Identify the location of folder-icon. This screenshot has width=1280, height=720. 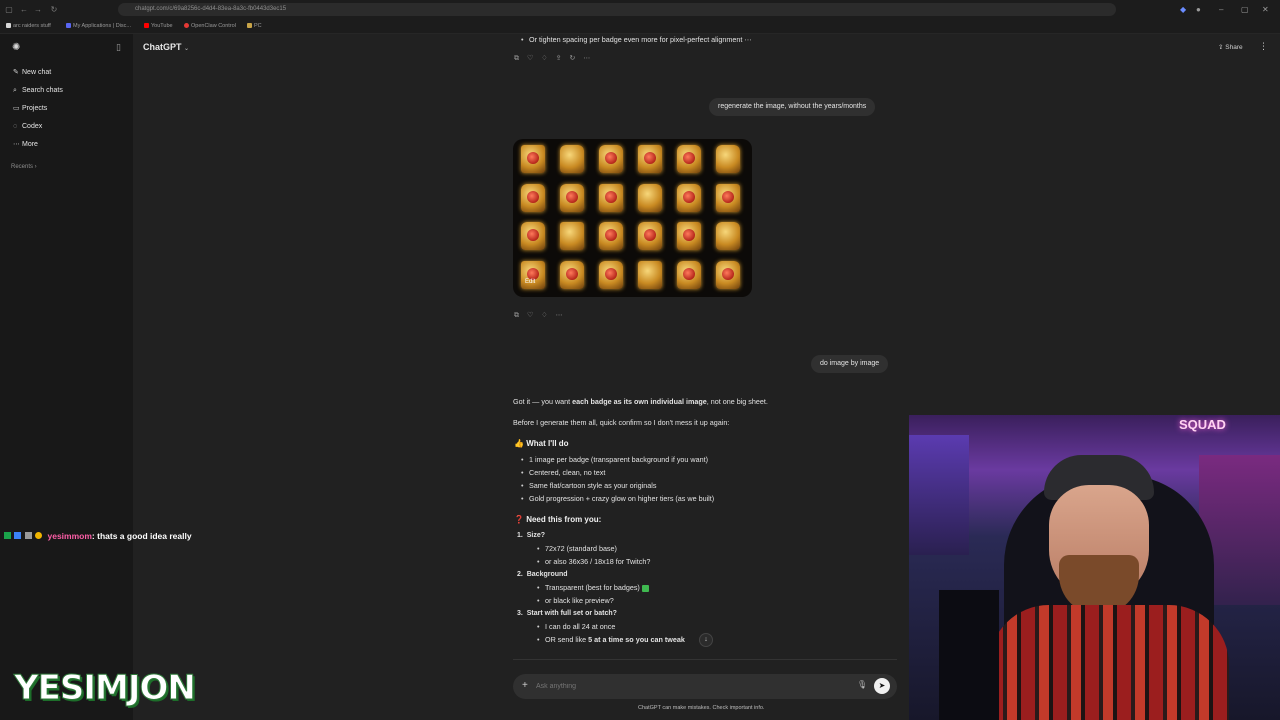
(249, 26).